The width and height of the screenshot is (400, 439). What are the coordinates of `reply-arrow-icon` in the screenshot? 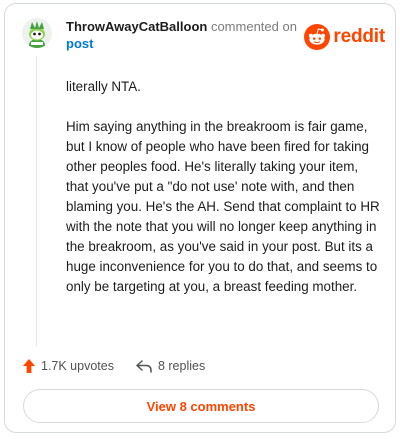 It's located at (144, 366).